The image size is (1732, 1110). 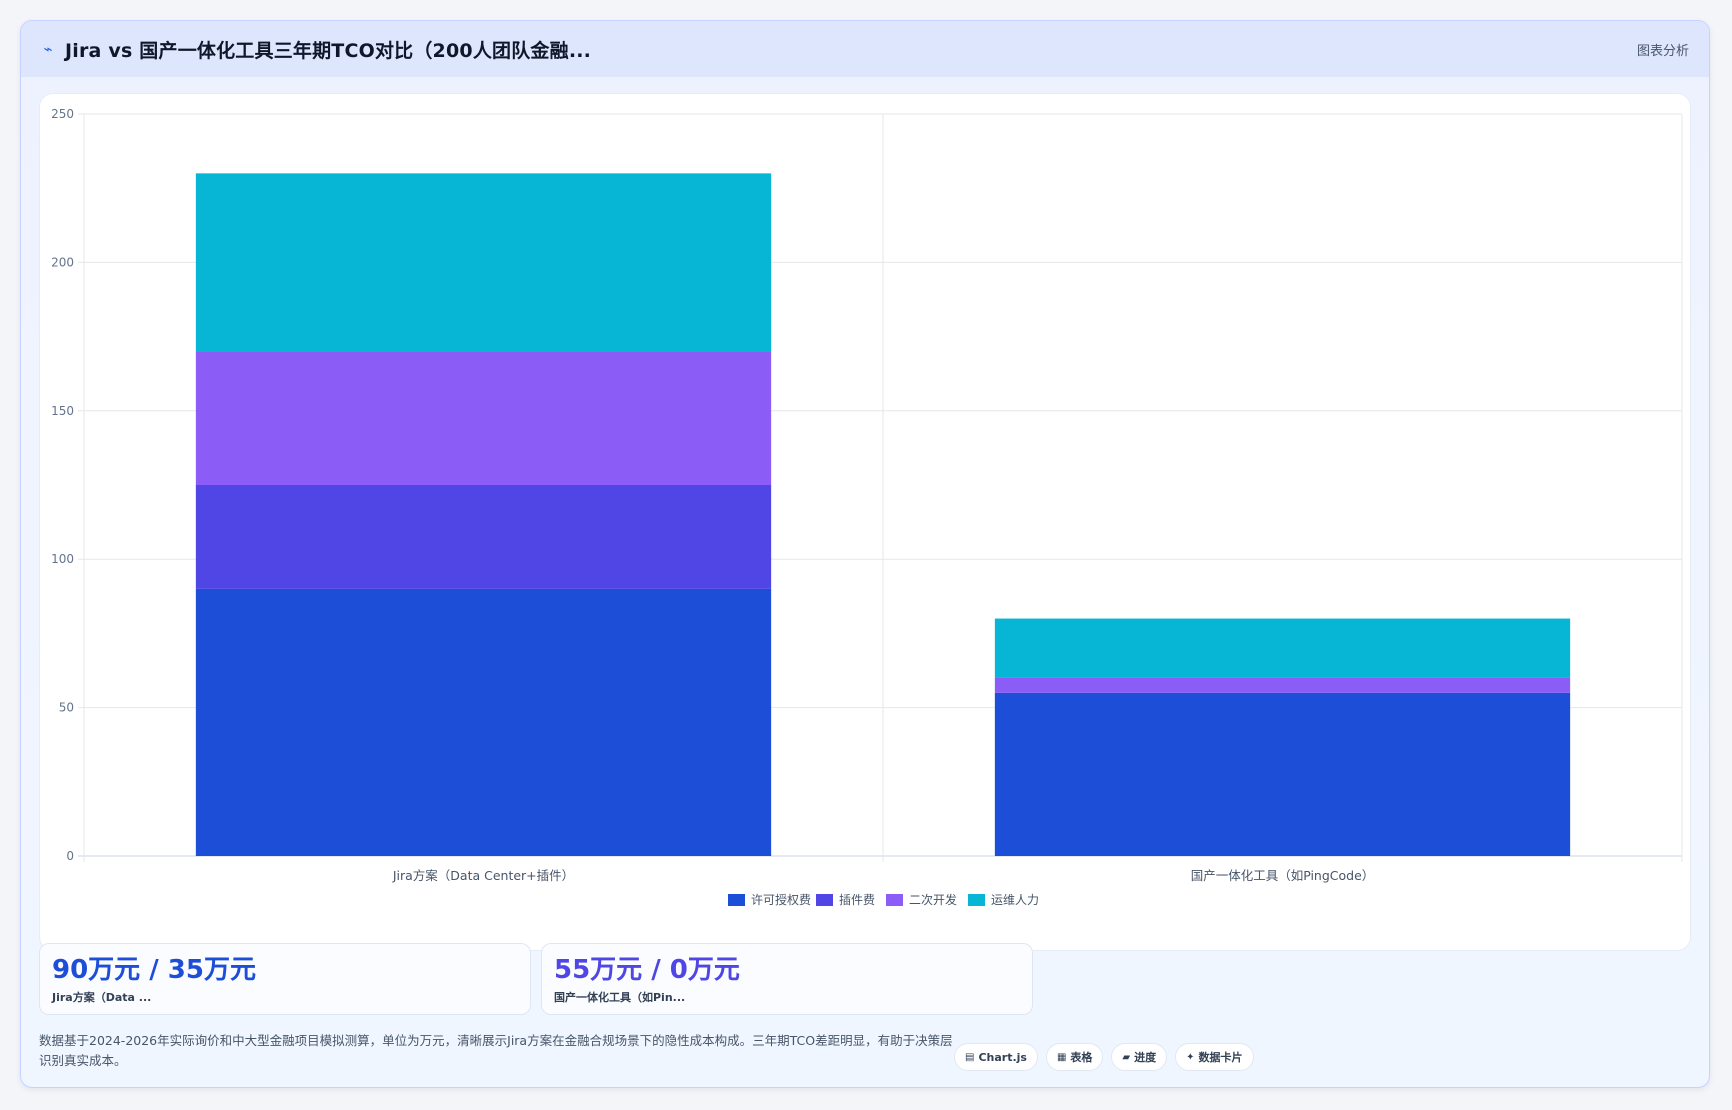 What do you see at coordinates (1145, 1057) in the screenshot?
I see `tool-label: 进度` at bounding box center [1145, 1057].